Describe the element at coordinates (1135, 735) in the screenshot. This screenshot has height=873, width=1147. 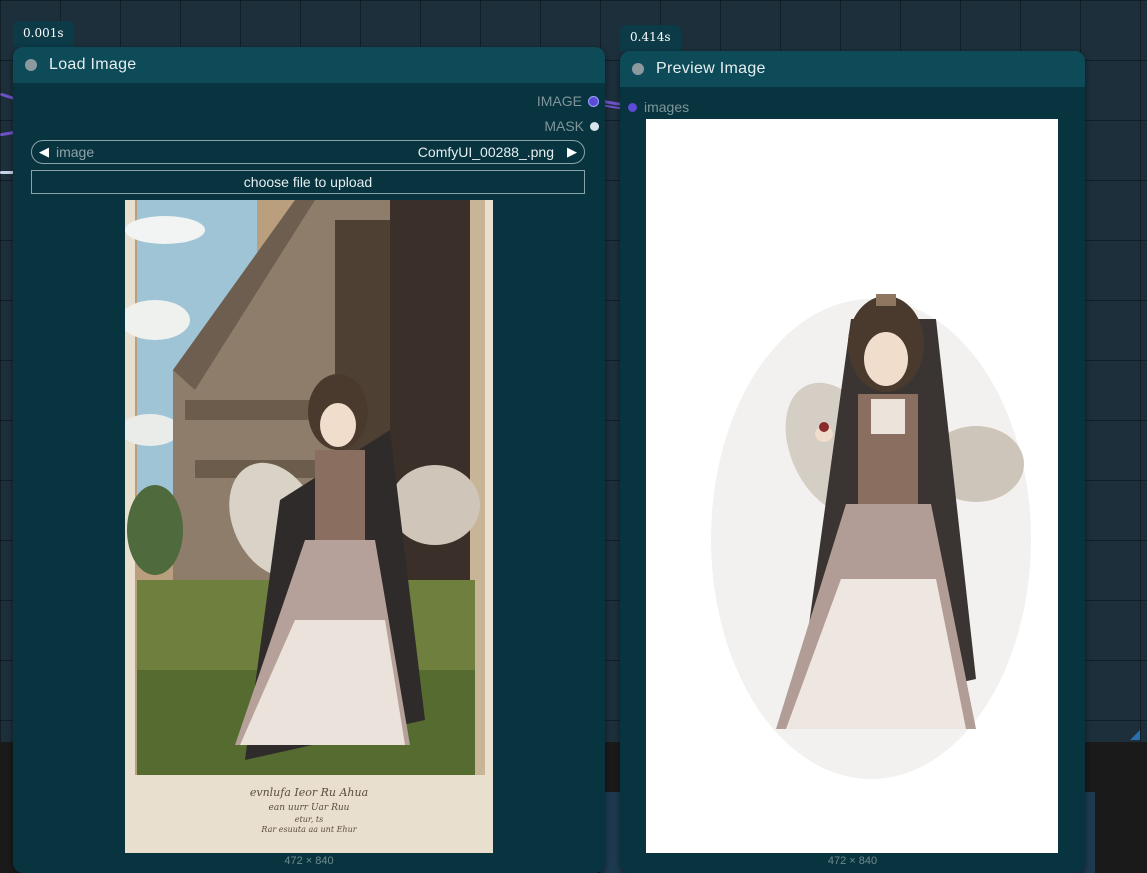
I see `resize-corner-icon` at that location.